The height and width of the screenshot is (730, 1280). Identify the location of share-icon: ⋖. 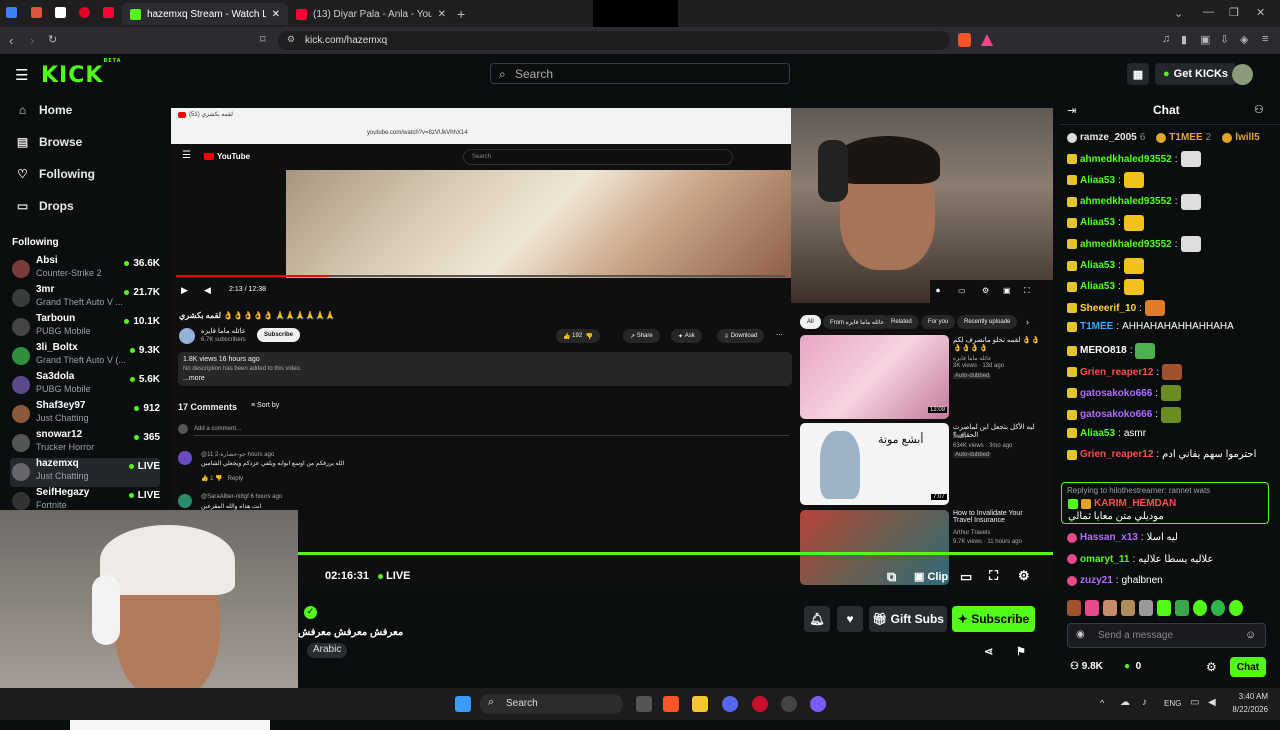
(988, 651).